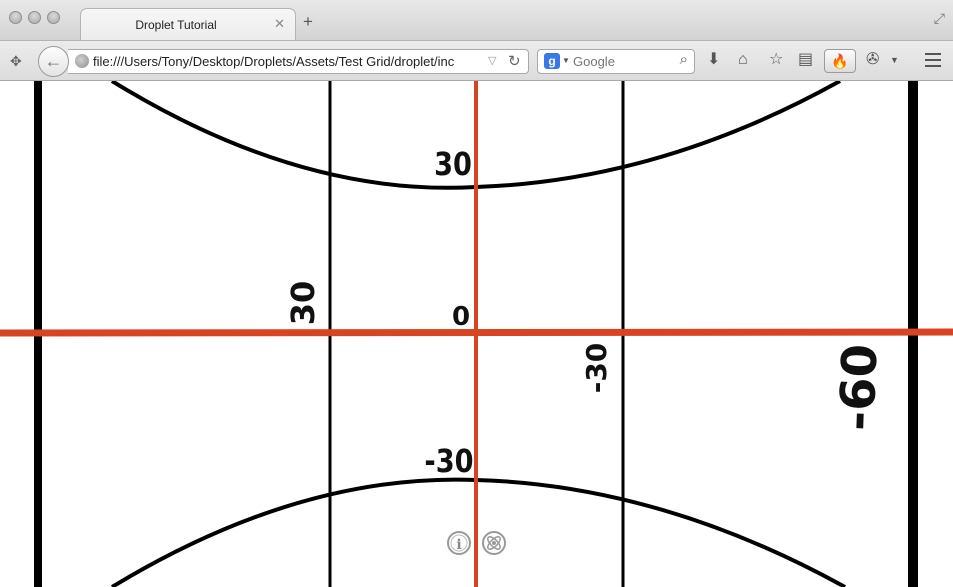  I want to click on url-history-dropdown-icon: ▽, so click(492, 60).